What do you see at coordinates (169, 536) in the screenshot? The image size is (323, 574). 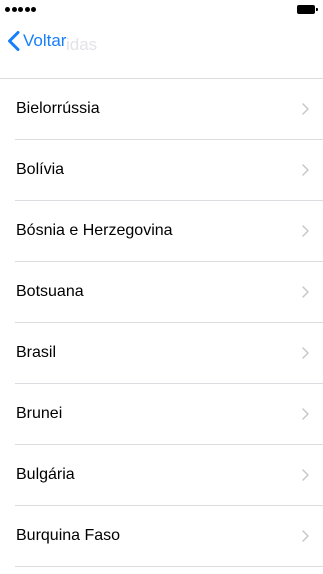 I see `list-item: Burquina Faso` at bounding box center [169, 536].